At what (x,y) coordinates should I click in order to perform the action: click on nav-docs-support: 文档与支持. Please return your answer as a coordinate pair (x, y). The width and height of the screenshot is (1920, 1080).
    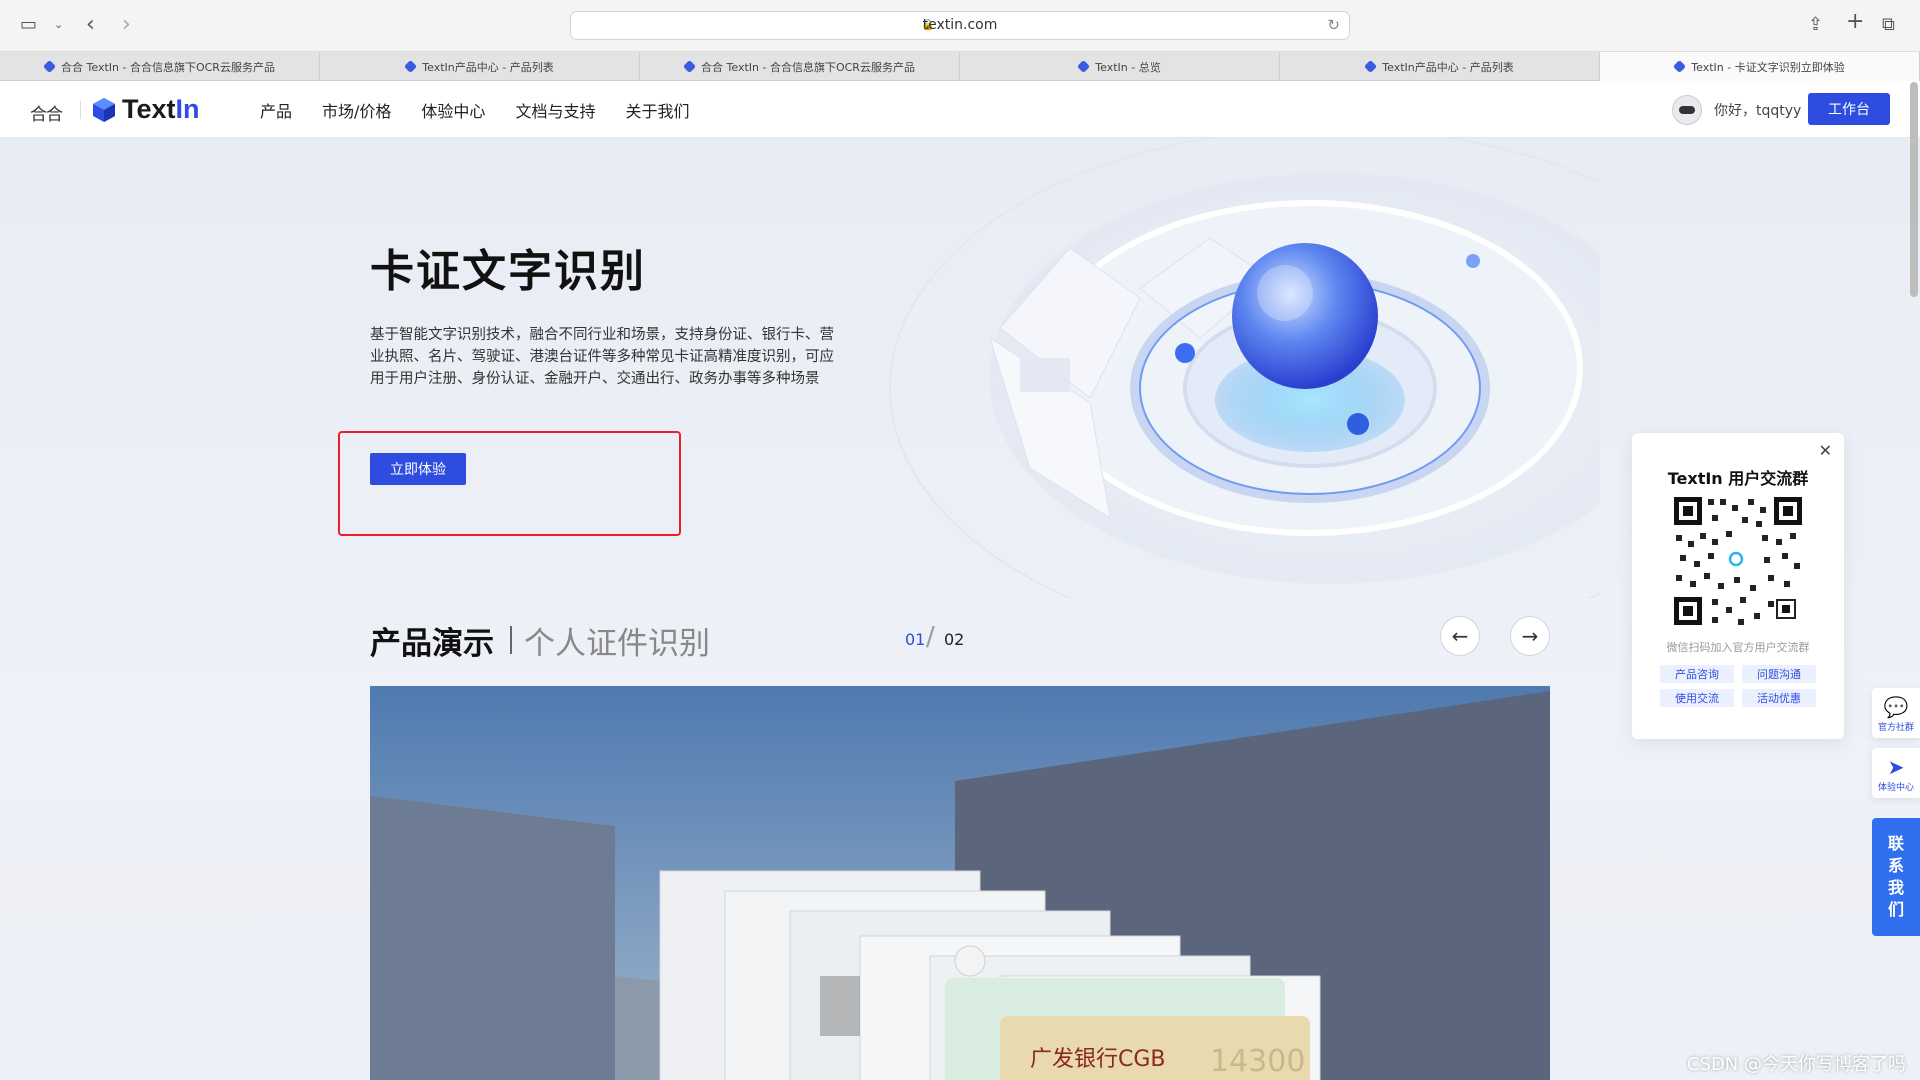
    Looking at the image, I should click on (555, 110).